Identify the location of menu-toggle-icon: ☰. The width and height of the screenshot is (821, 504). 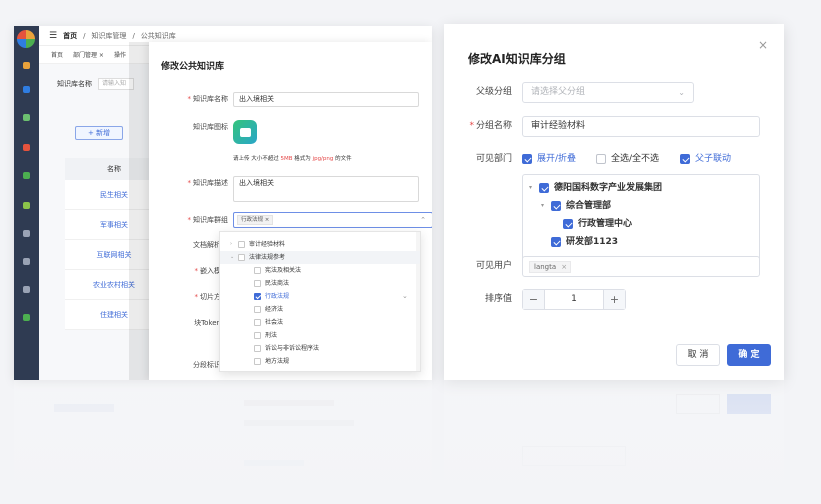
(53, 36).